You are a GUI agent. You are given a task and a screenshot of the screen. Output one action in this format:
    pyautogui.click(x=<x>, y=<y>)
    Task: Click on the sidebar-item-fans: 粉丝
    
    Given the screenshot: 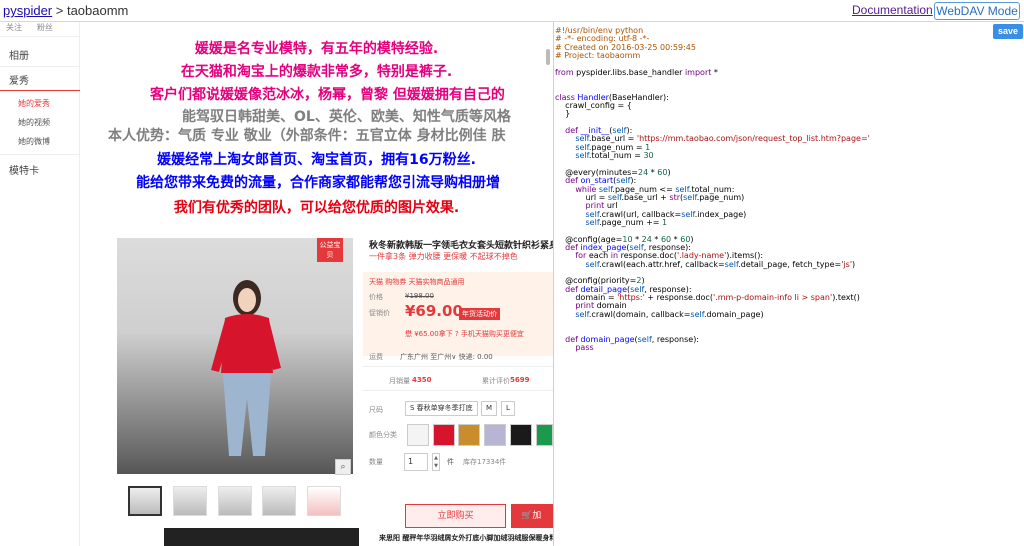 What is the action you would take?
    pyautogui.click(x=45, y=27)
    